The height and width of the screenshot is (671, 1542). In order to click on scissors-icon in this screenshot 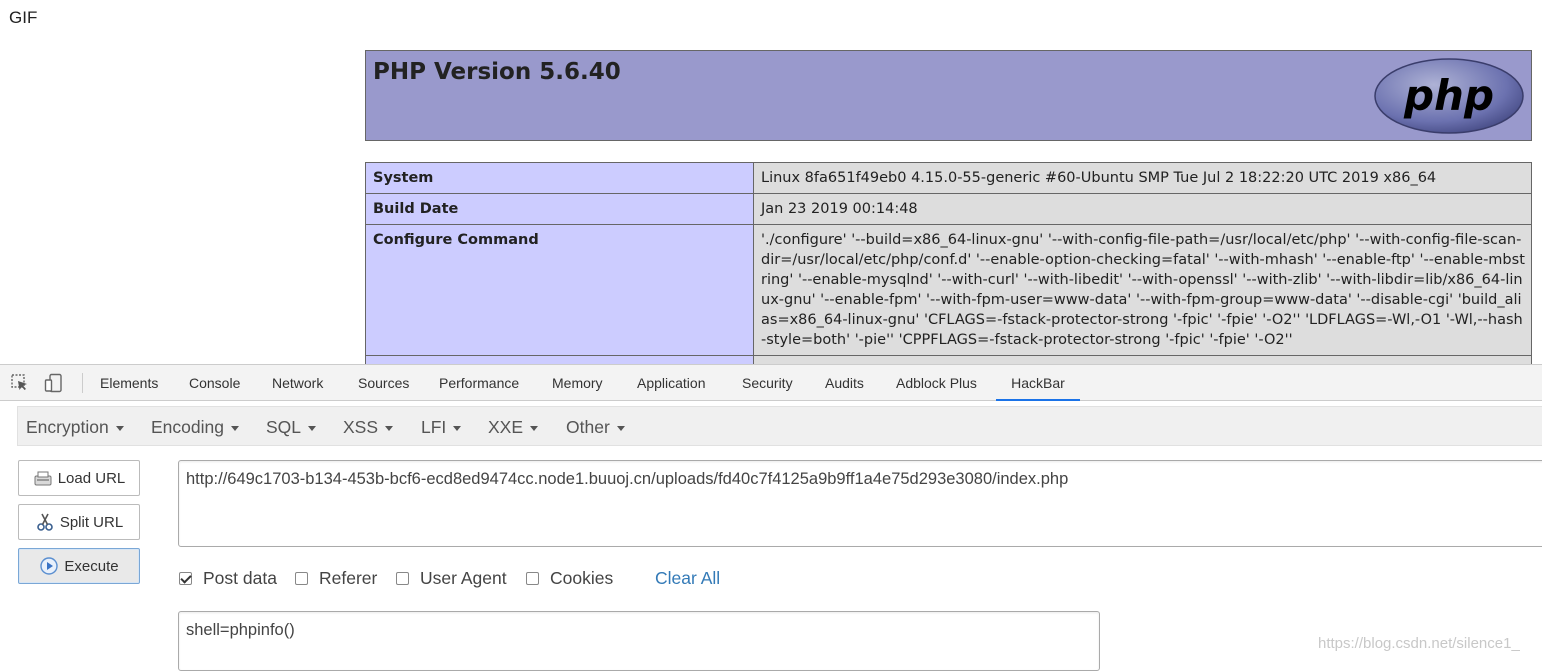, I will do `click(45, 522)`.